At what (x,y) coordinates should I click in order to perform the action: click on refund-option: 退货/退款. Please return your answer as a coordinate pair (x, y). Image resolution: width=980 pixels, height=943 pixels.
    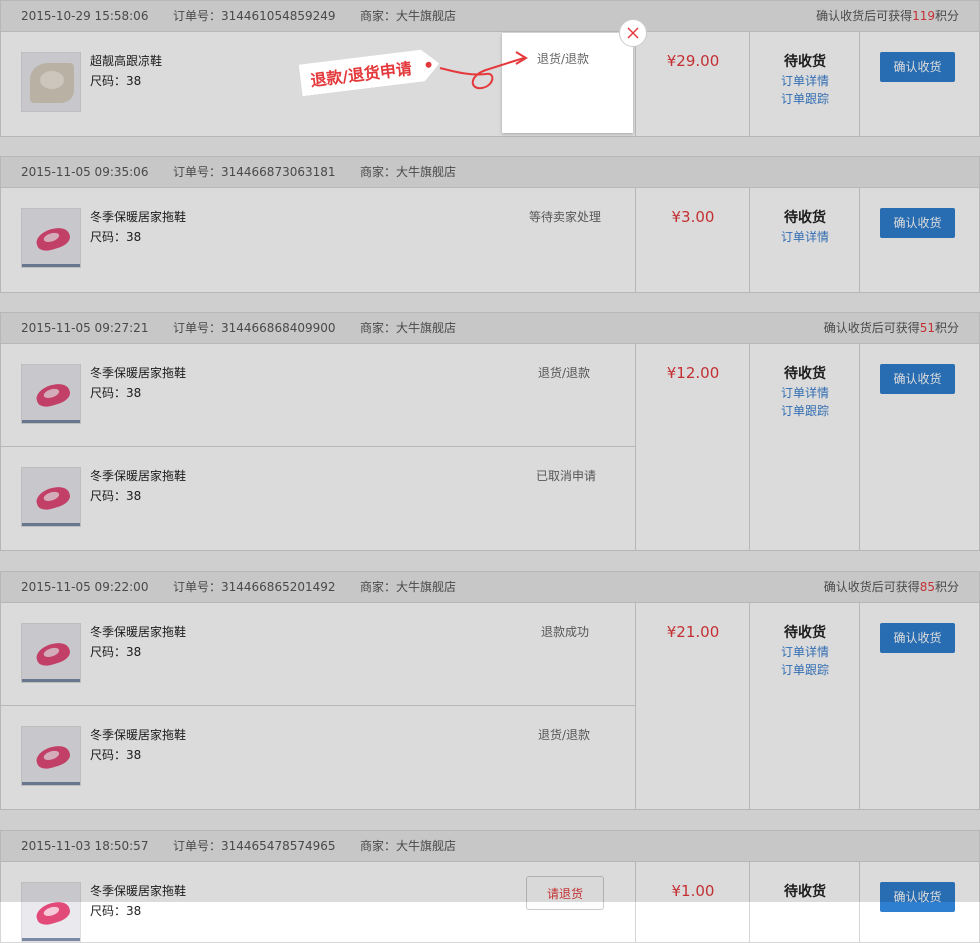
    Looking at the image, I should click on (563, 58).